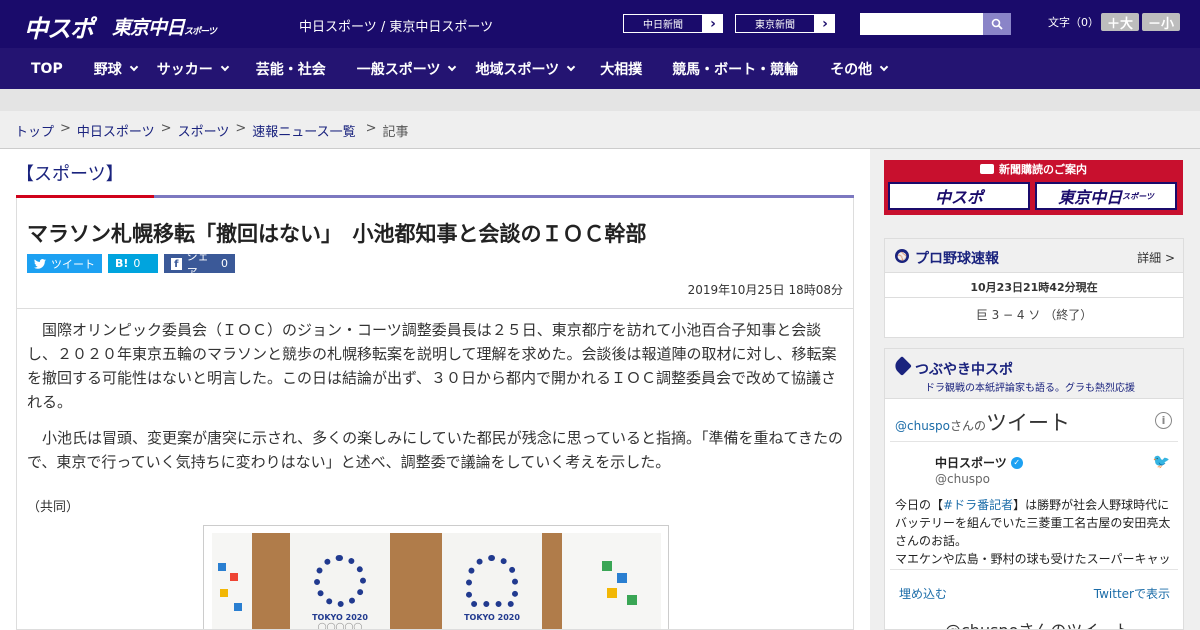  I want to click on nav-item-label: 大相撲, so click(621, 69).